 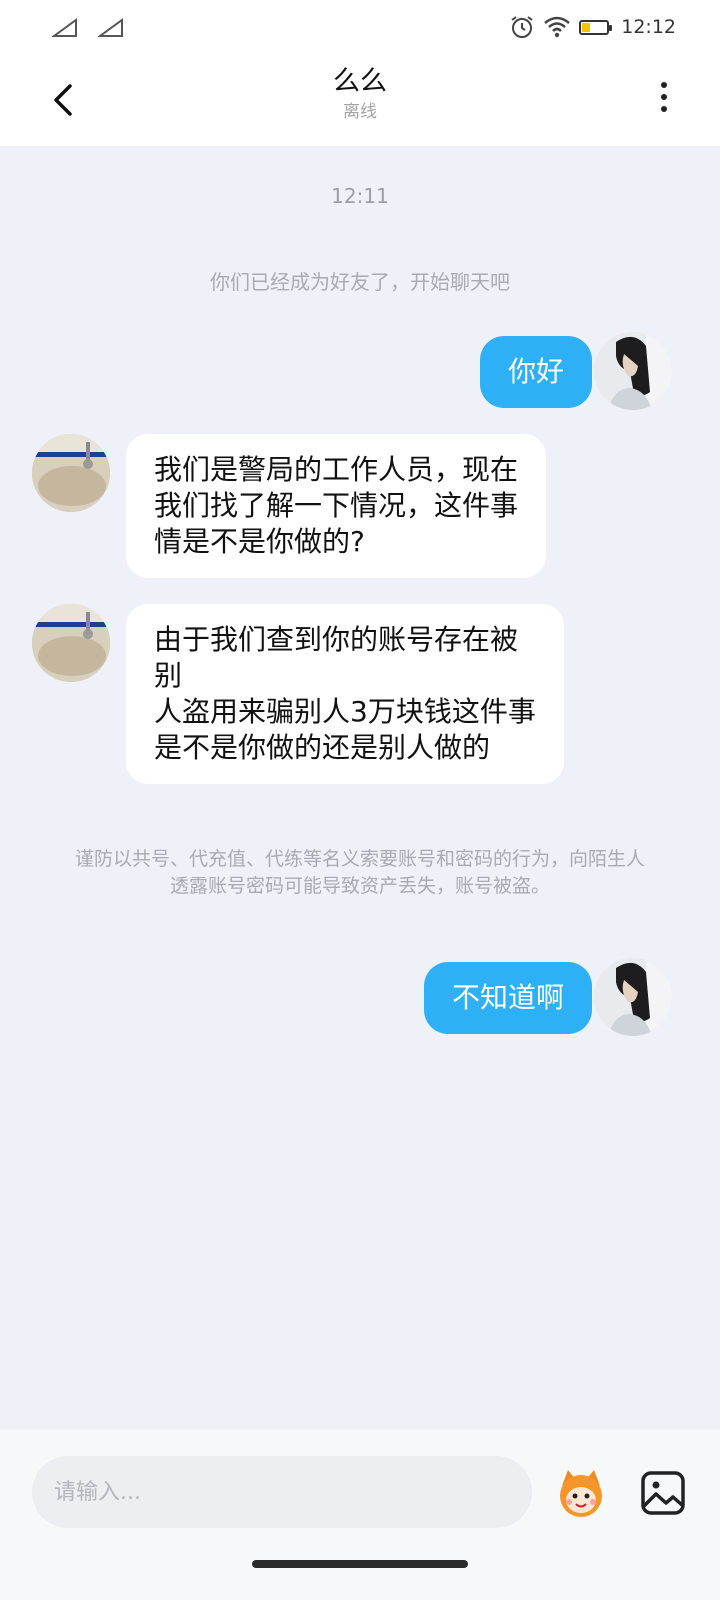 I want to click on system-message: 你们已经成为好友了，开始聊天吧, so click(x=360, y=282).